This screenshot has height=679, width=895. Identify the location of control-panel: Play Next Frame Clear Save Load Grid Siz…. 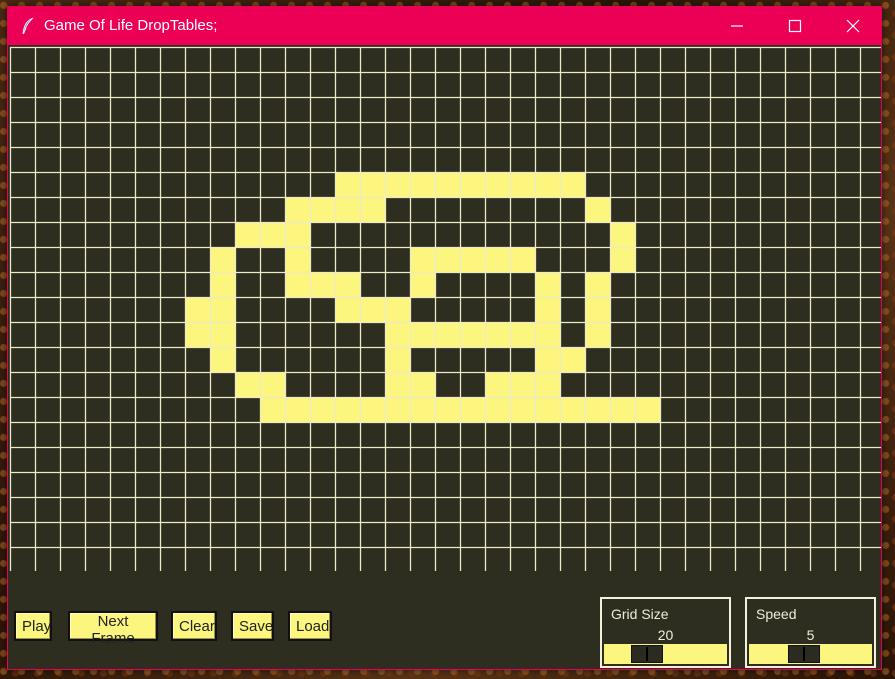
(444, 620).